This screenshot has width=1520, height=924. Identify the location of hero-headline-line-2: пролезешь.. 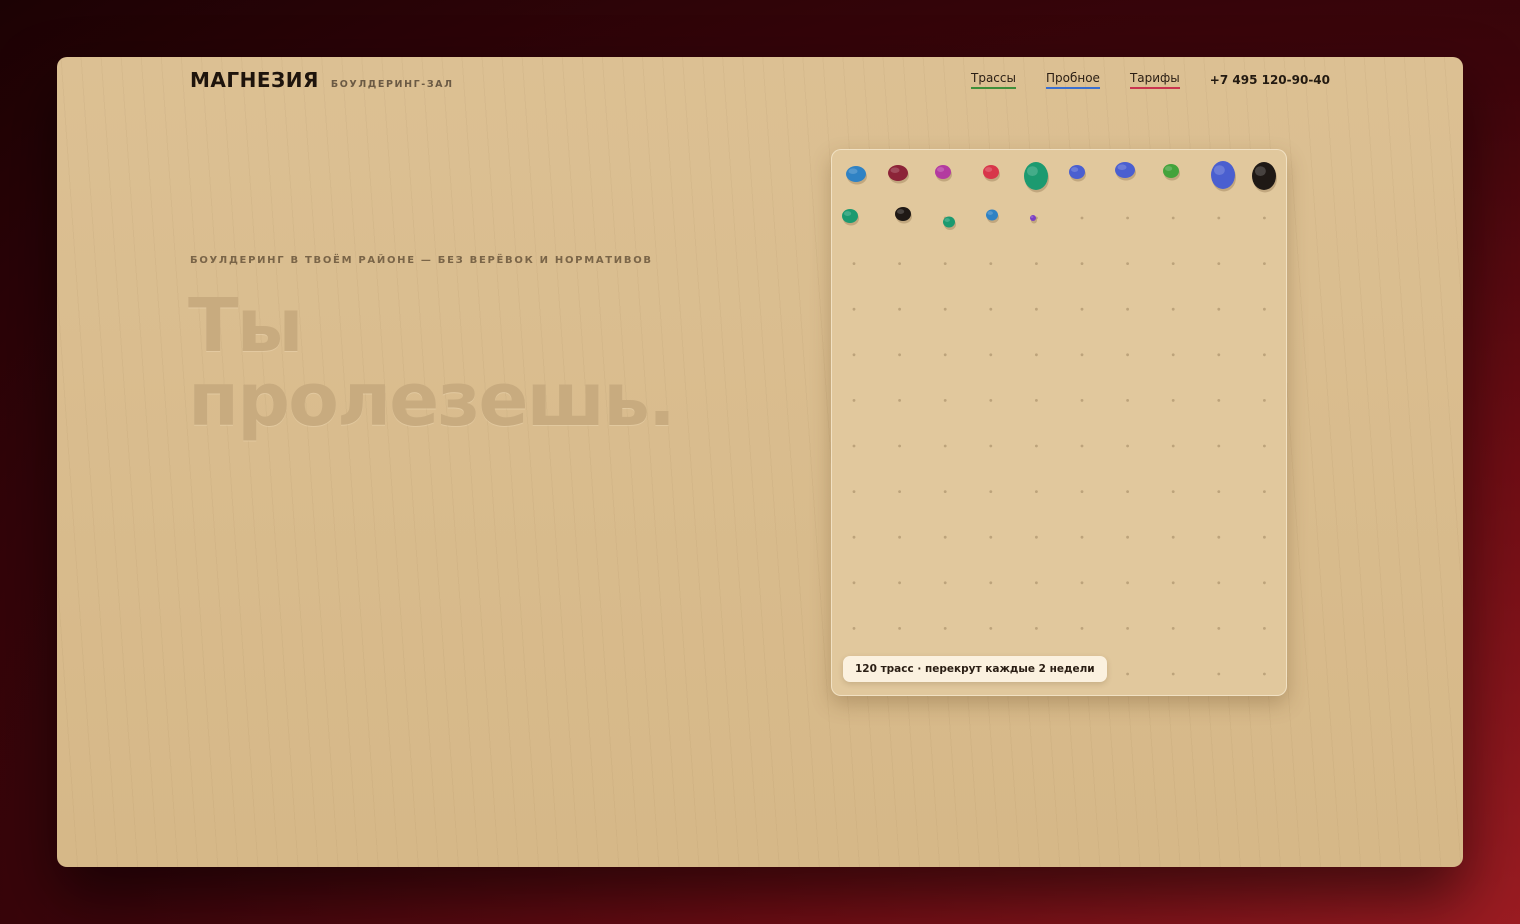
(432, 400).